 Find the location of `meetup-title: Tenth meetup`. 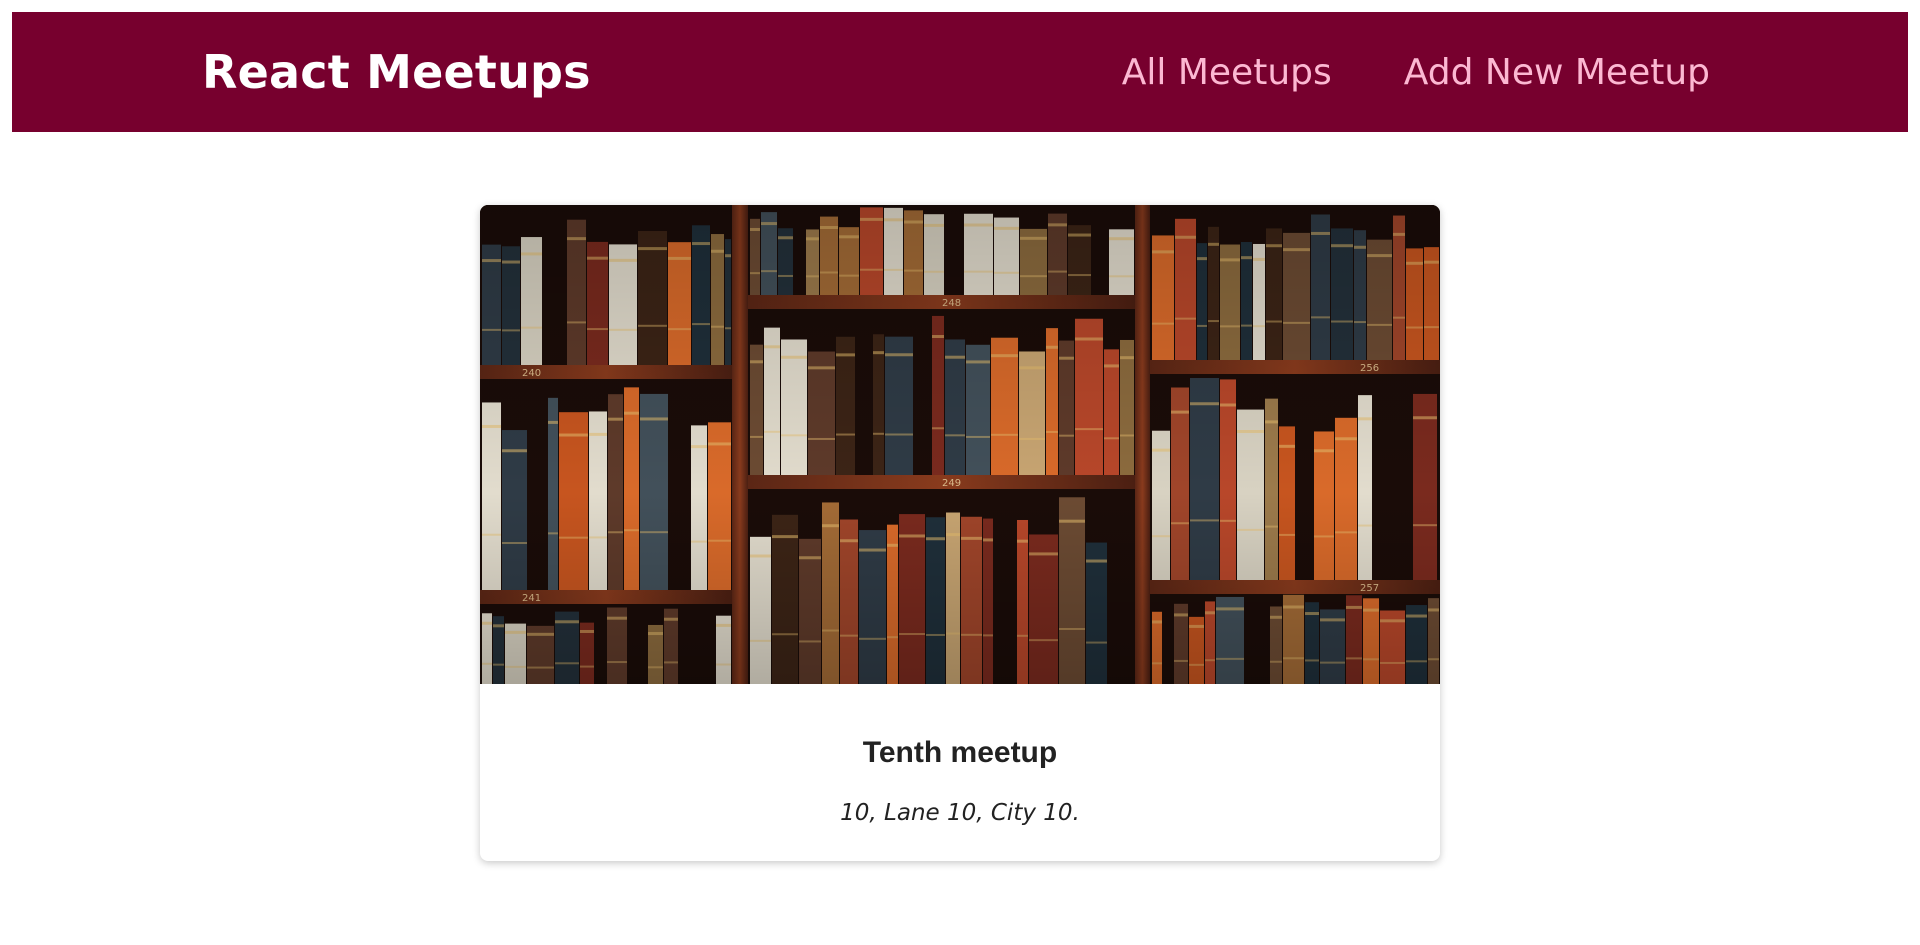

meetup-title: Tenth meetup is located at coordinates (960, 752).